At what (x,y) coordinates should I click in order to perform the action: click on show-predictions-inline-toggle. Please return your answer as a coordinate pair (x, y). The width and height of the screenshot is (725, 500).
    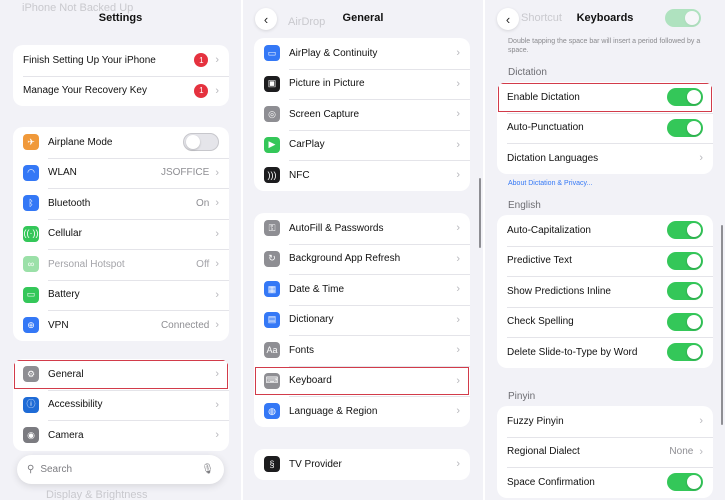
    Looking at the image, I should click on (685, 291).